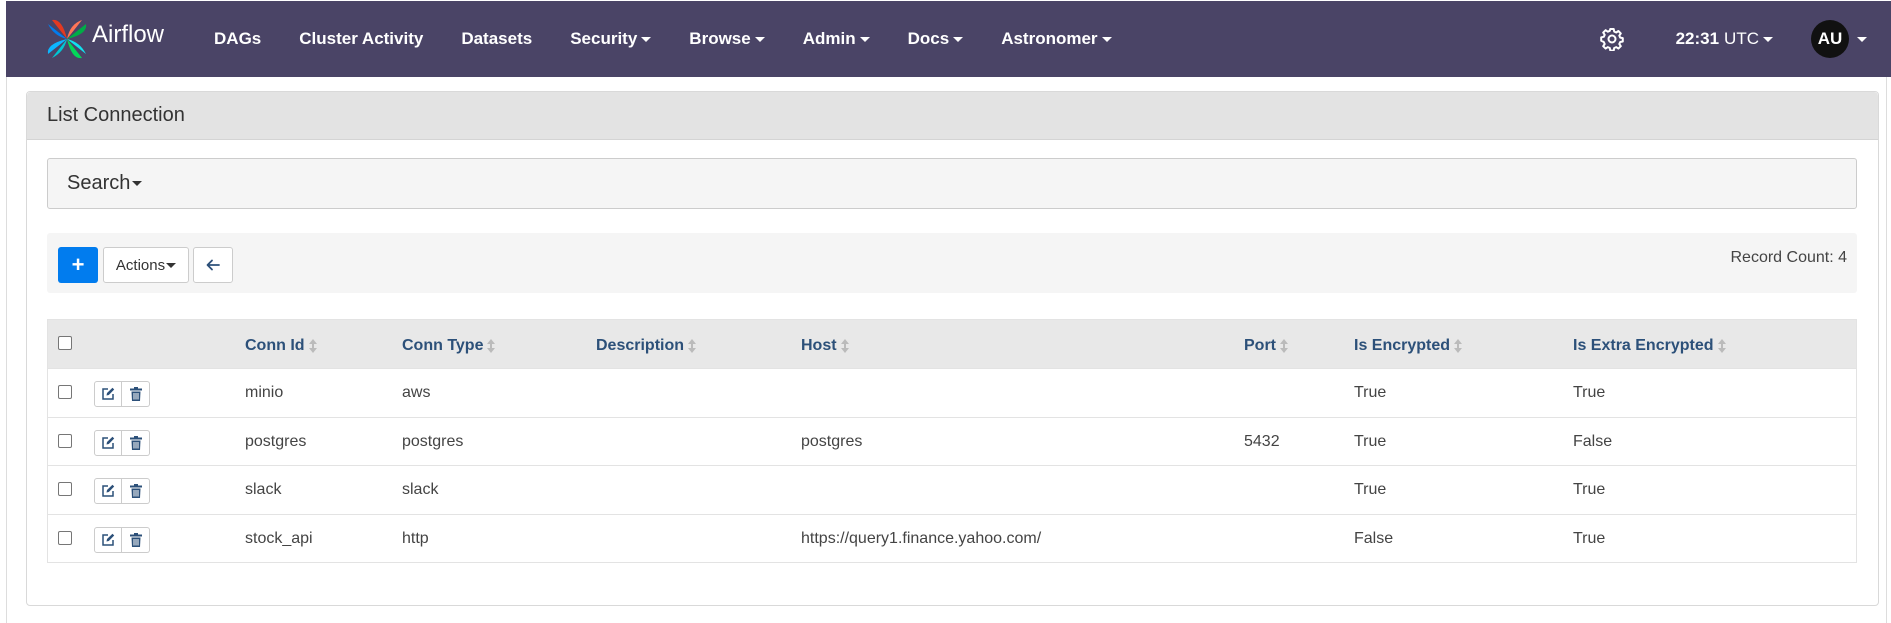 This screenshot has width=1891, height=623. I want to click on column-header-conn-type: Conn Type, so click(449, 346).